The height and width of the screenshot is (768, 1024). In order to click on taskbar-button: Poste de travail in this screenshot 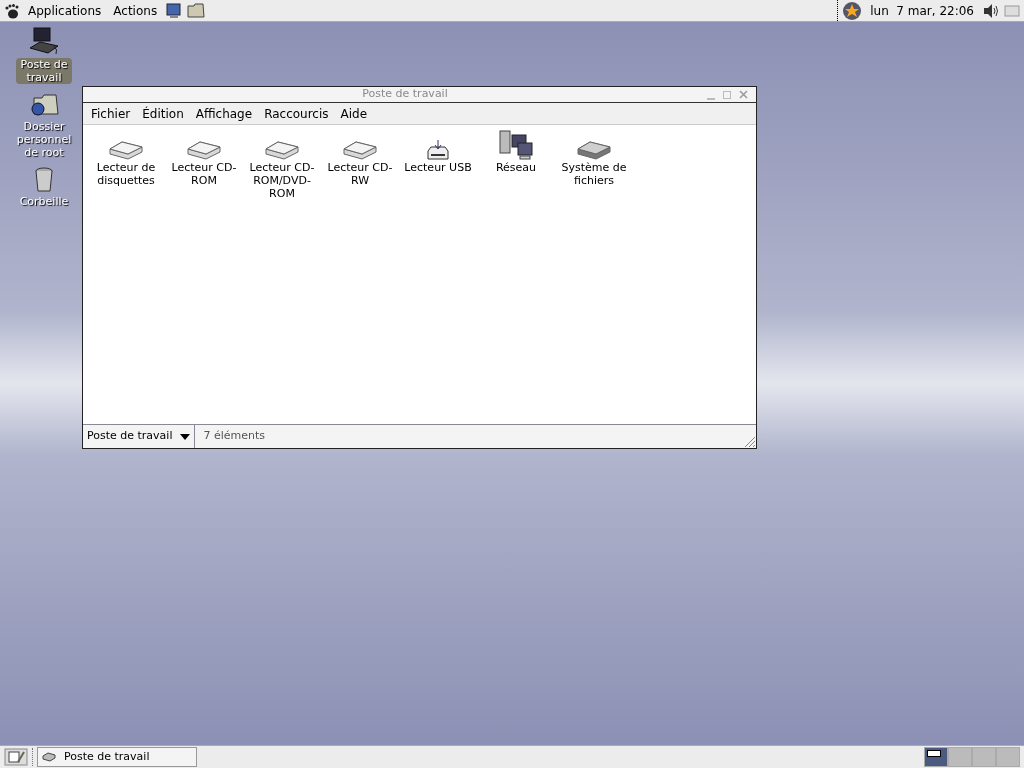, I will do `click(117, 757)`.